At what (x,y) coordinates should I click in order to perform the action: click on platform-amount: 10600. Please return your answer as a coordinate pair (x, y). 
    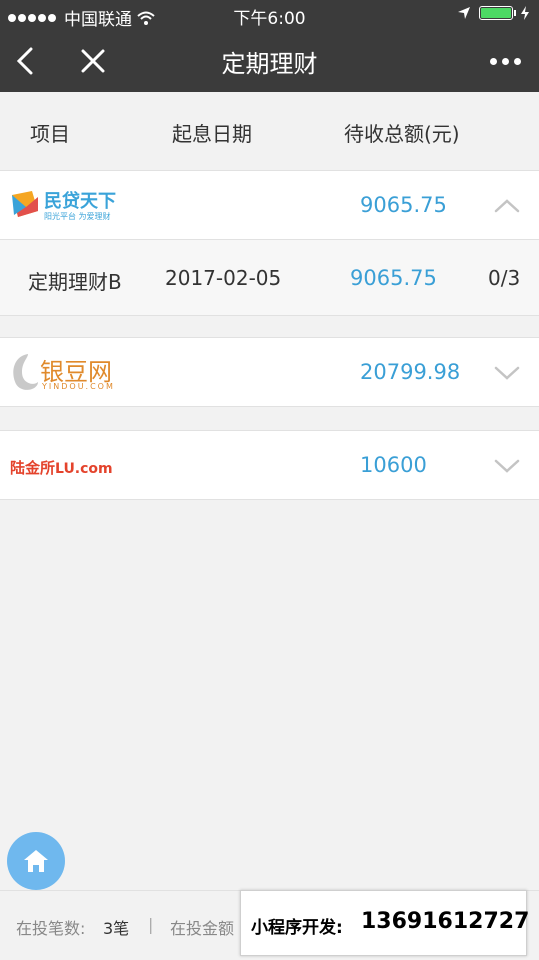
    Looking at the image, I should click on (393, 465).